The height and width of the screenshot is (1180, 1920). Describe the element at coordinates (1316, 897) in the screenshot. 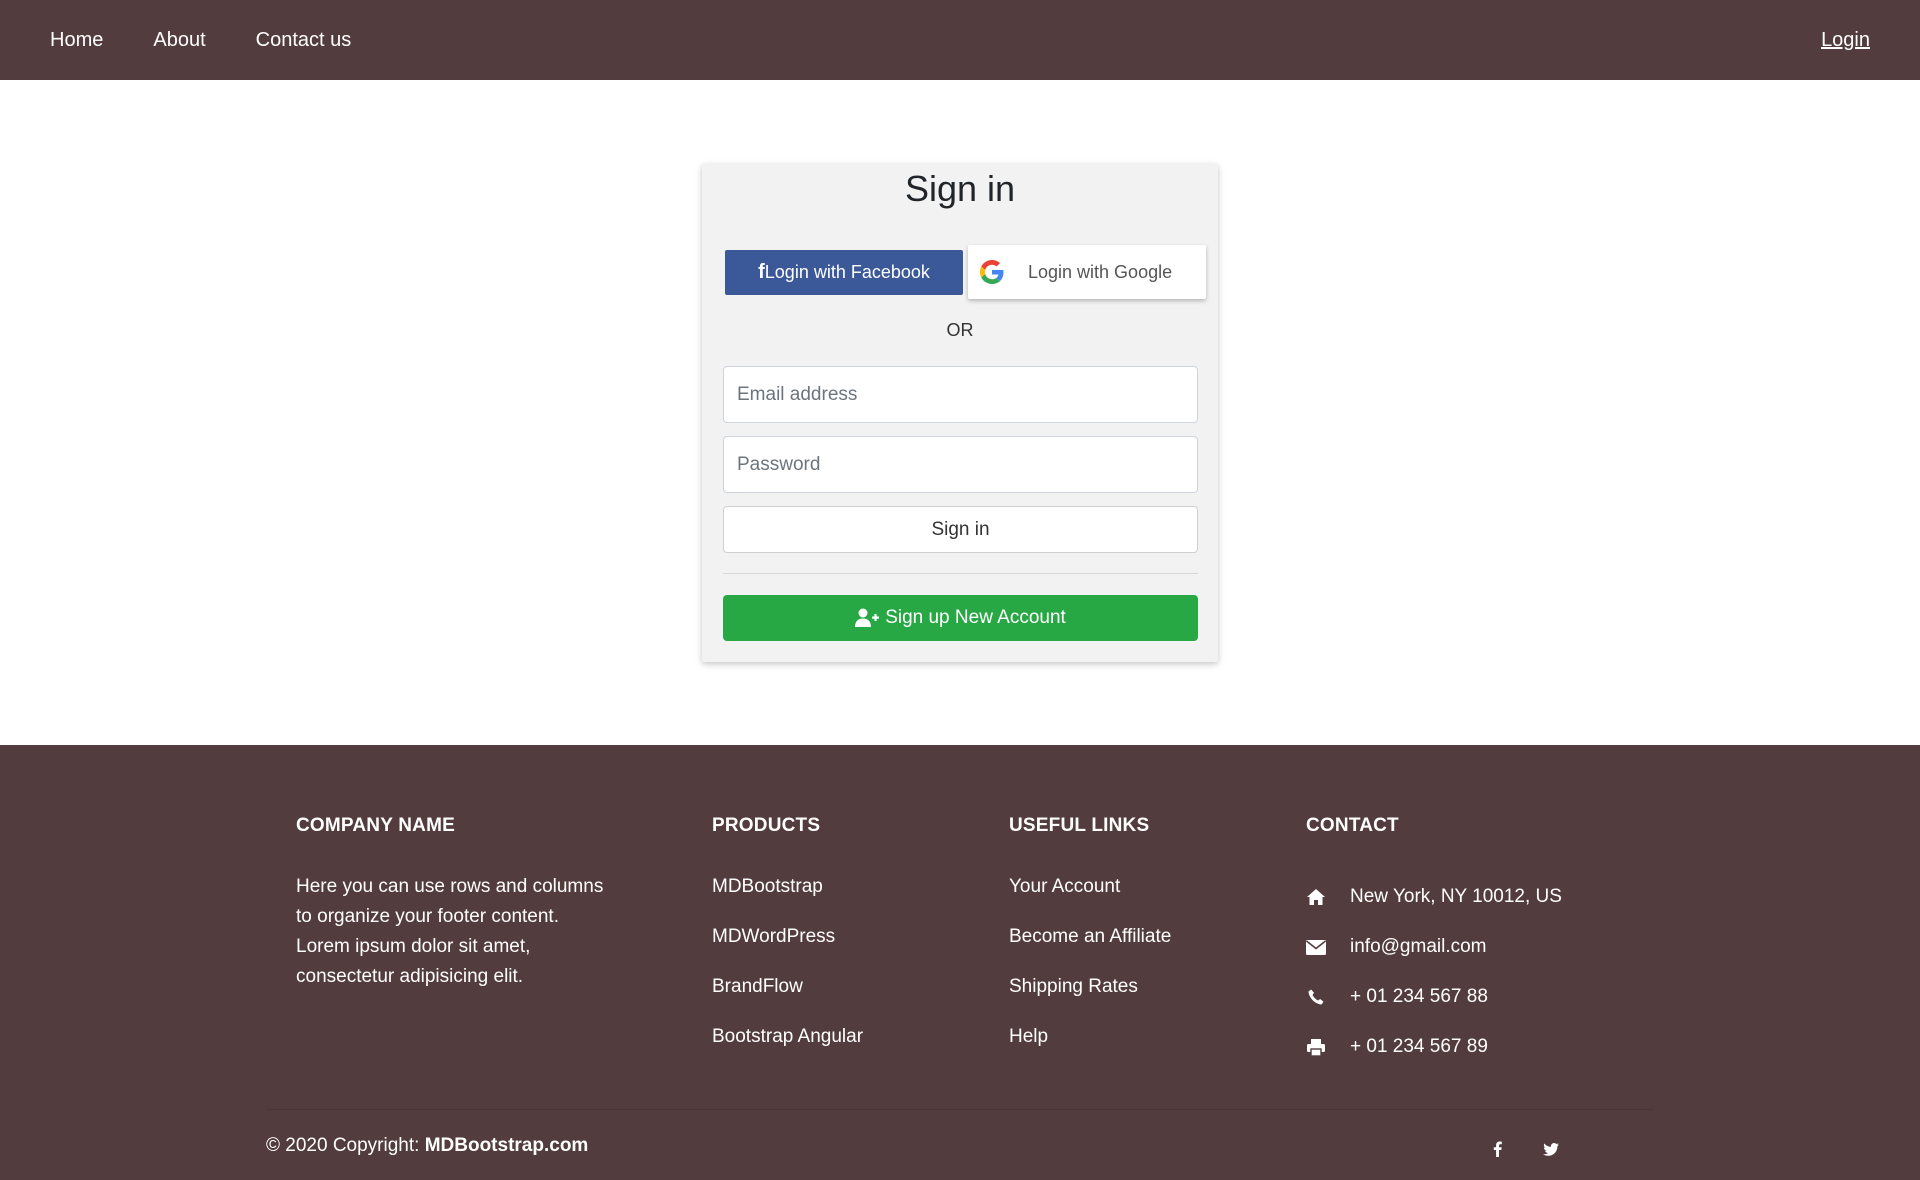

I see `home-icon` at that location.